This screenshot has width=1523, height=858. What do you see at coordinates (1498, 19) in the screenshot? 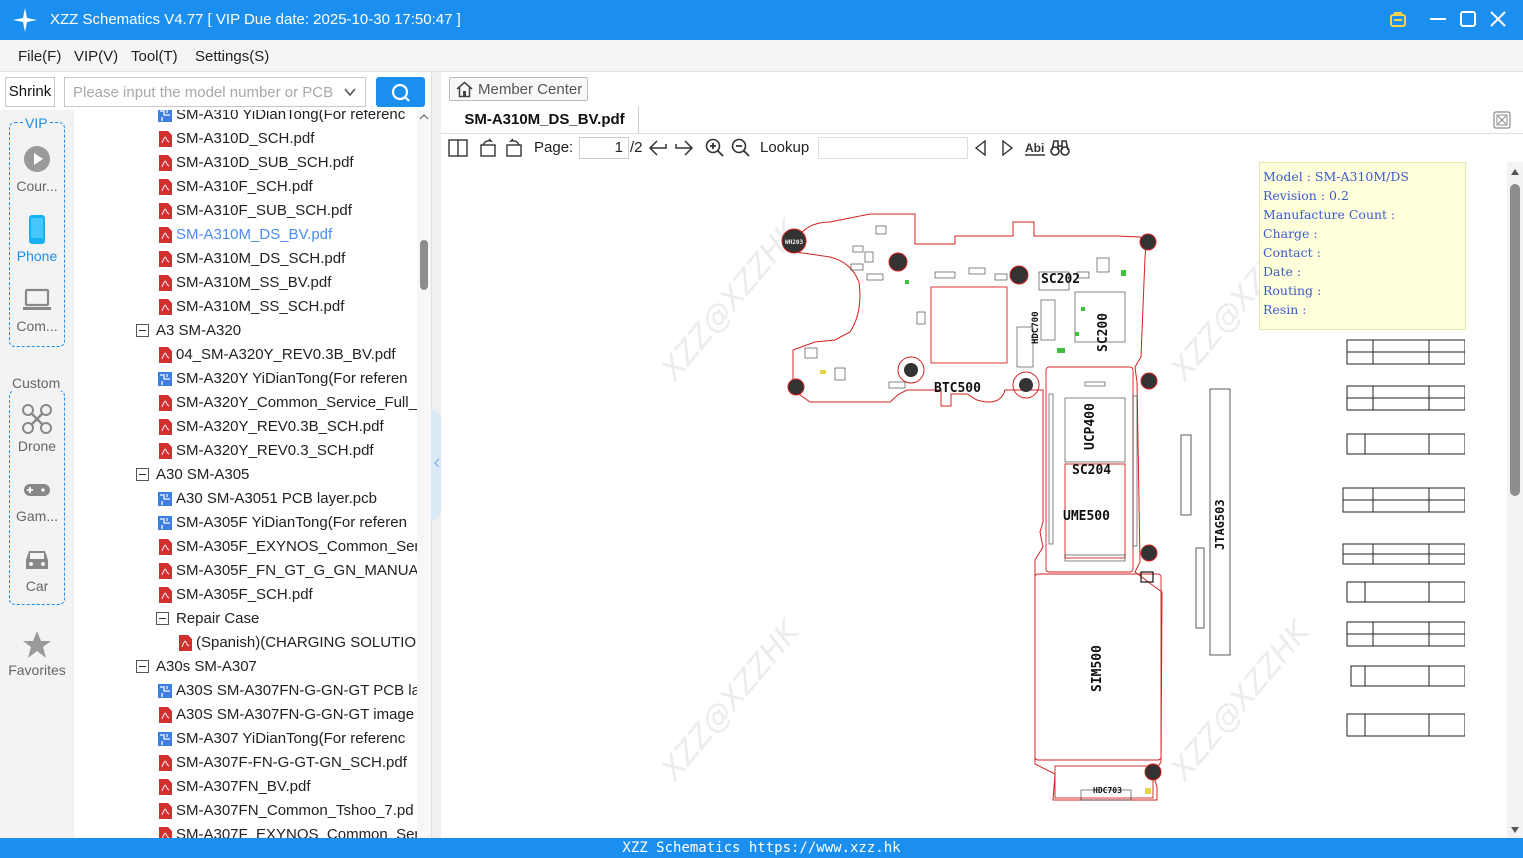
I see `close-icon` at bounding box center [1498, 19].